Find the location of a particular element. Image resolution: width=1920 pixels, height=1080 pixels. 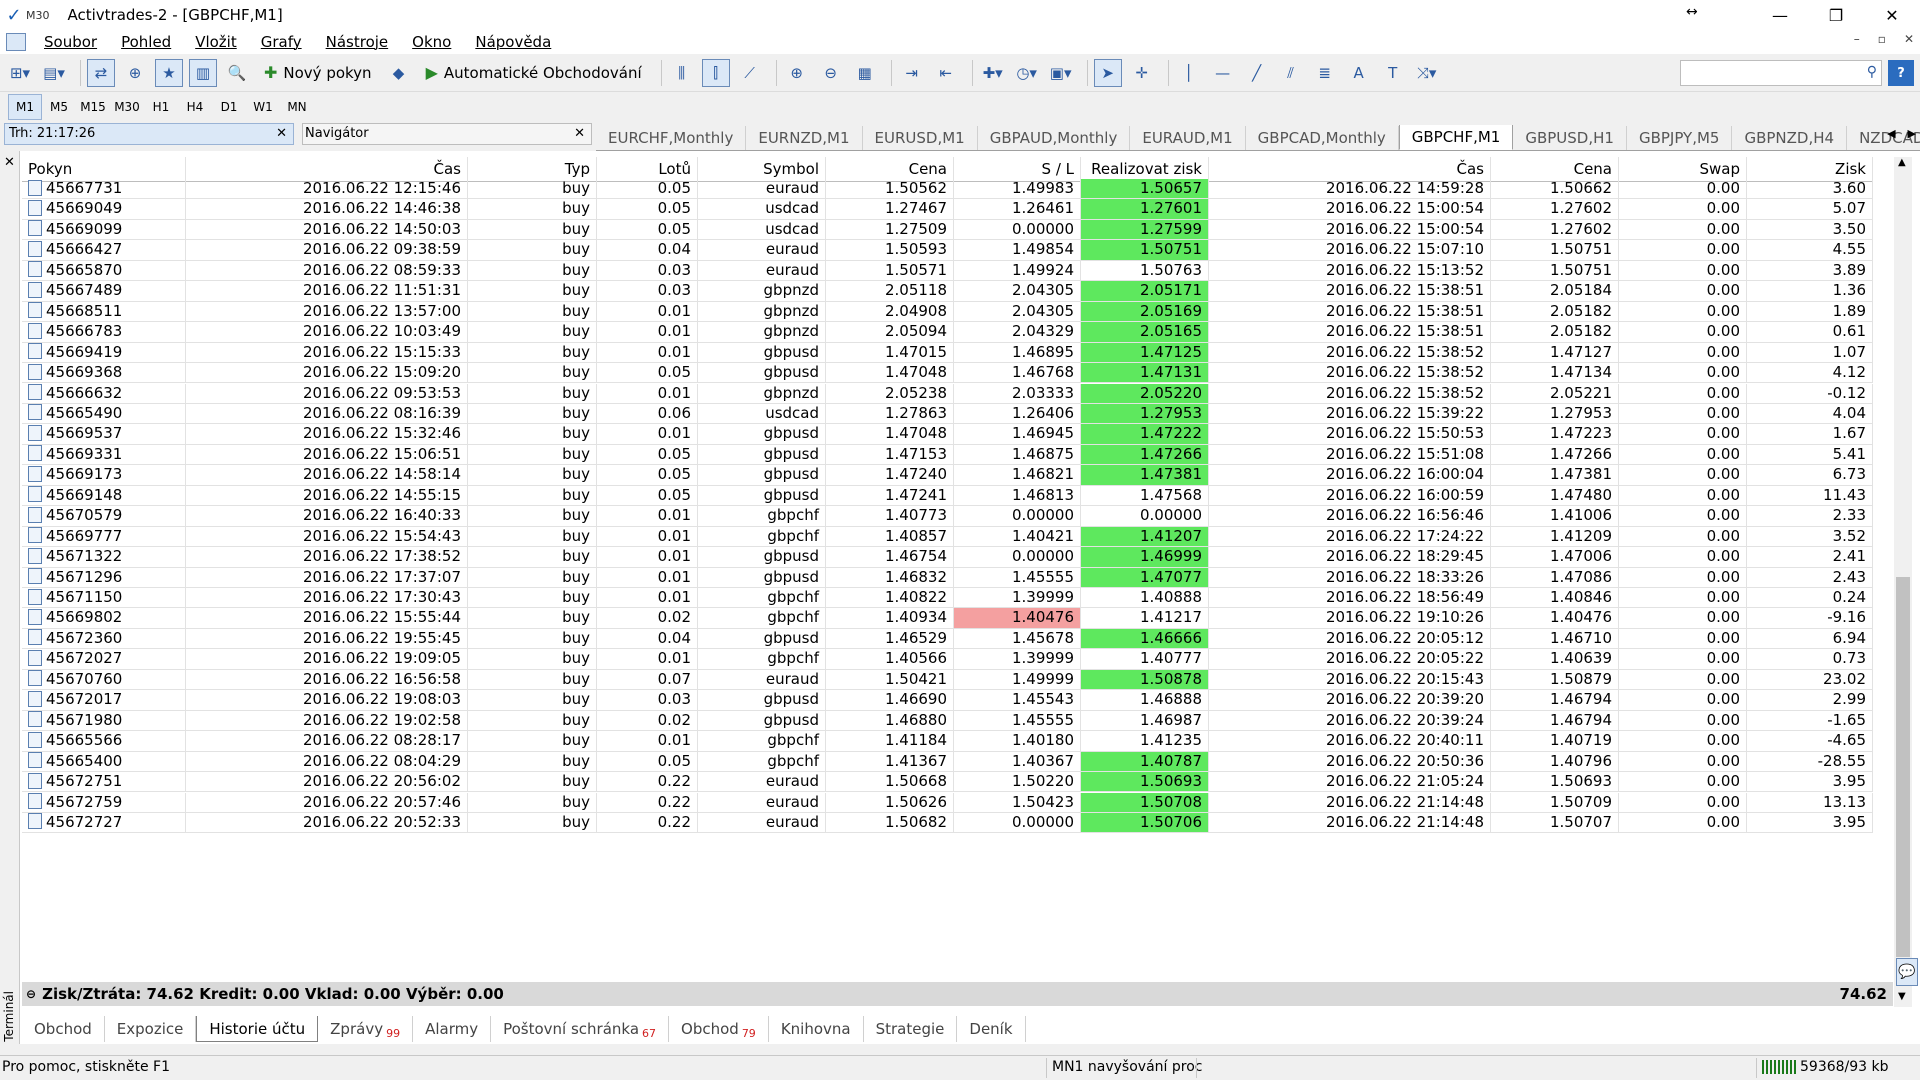

terminal-icon: ▥ is located at coordinates (203, 72).